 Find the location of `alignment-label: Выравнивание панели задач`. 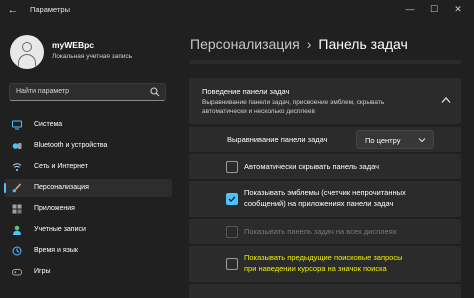

alignment-label: Выравнивание панели задач is located at coordinates (277, 139).